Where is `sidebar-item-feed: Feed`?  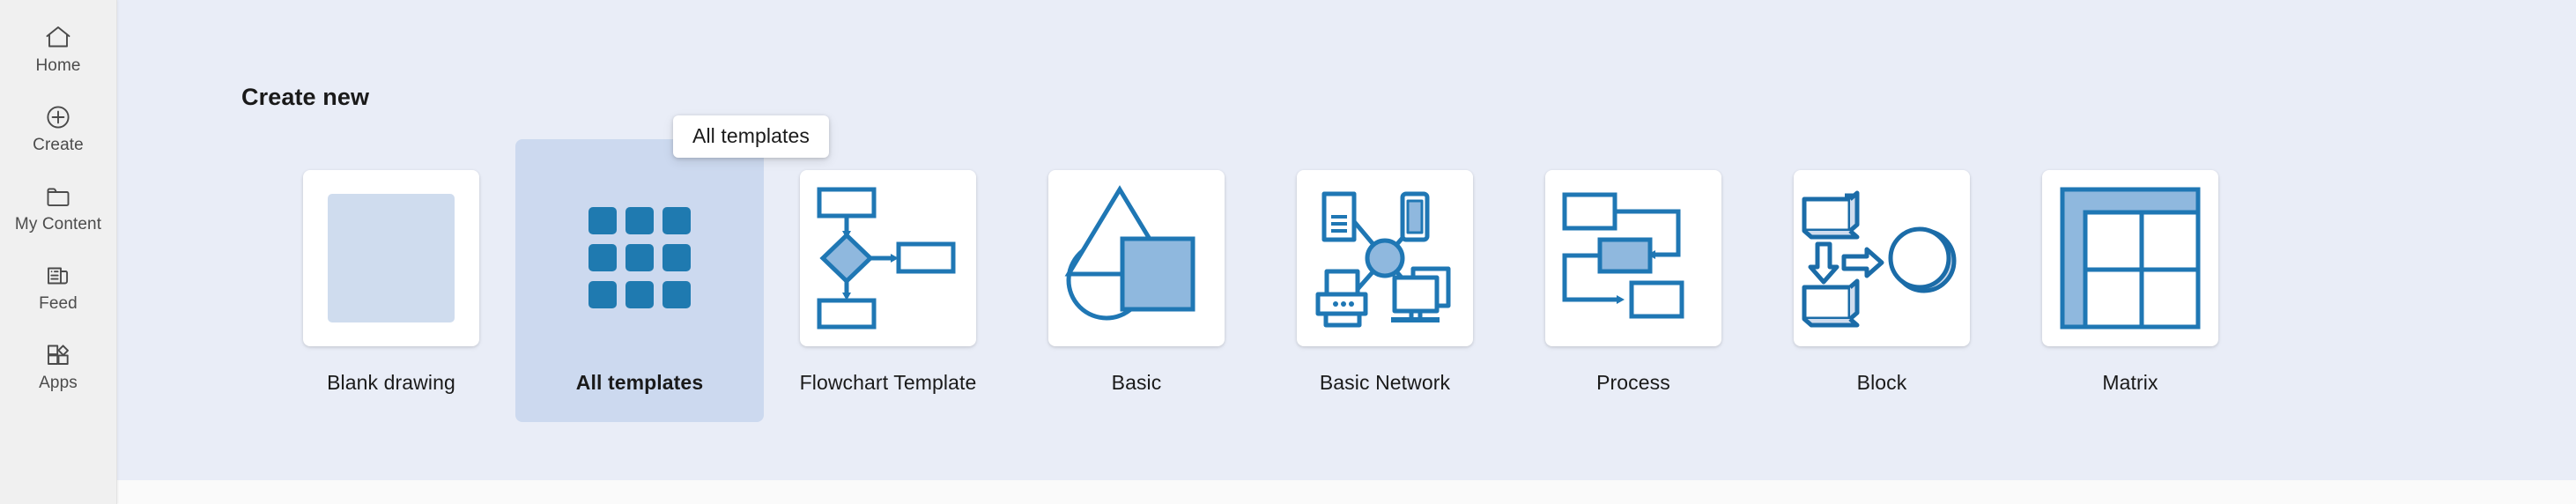
sidebar-item-feed: Feed is located at coordinates (58, 286).